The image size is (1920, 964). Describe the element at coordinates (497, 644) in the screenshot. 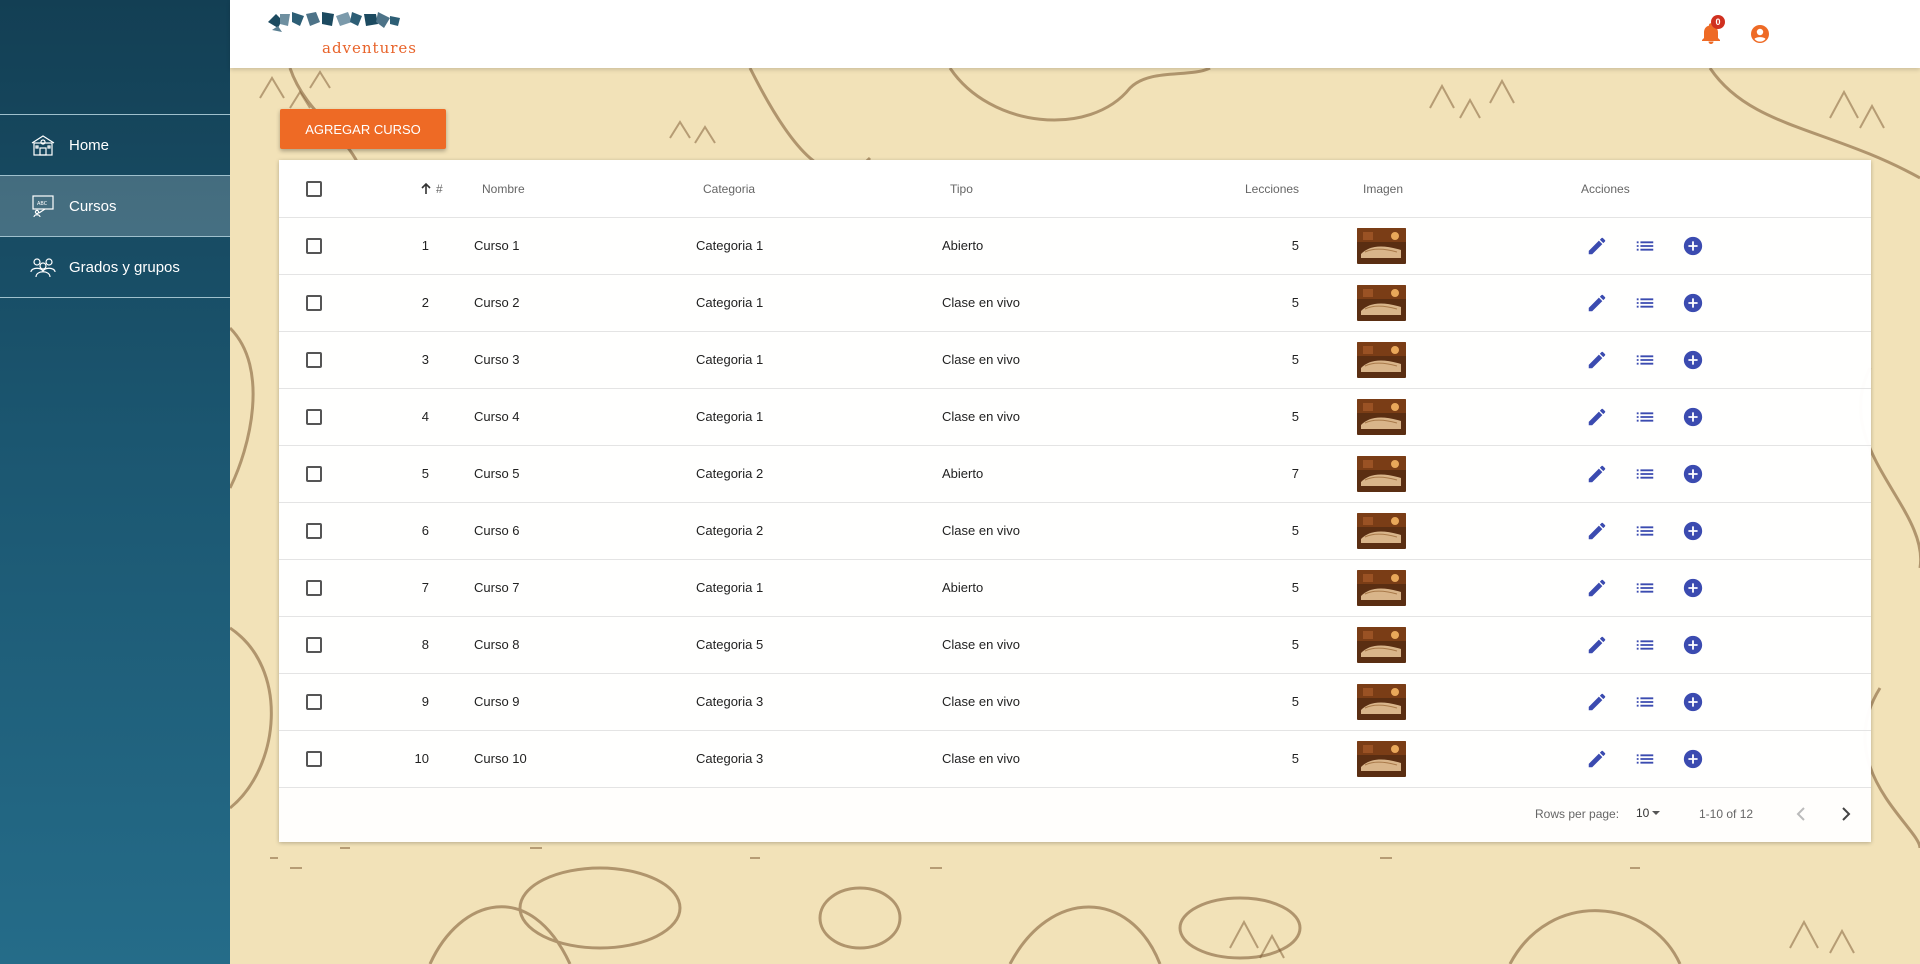

I see `cell-nombre: Curso 8` at that location.